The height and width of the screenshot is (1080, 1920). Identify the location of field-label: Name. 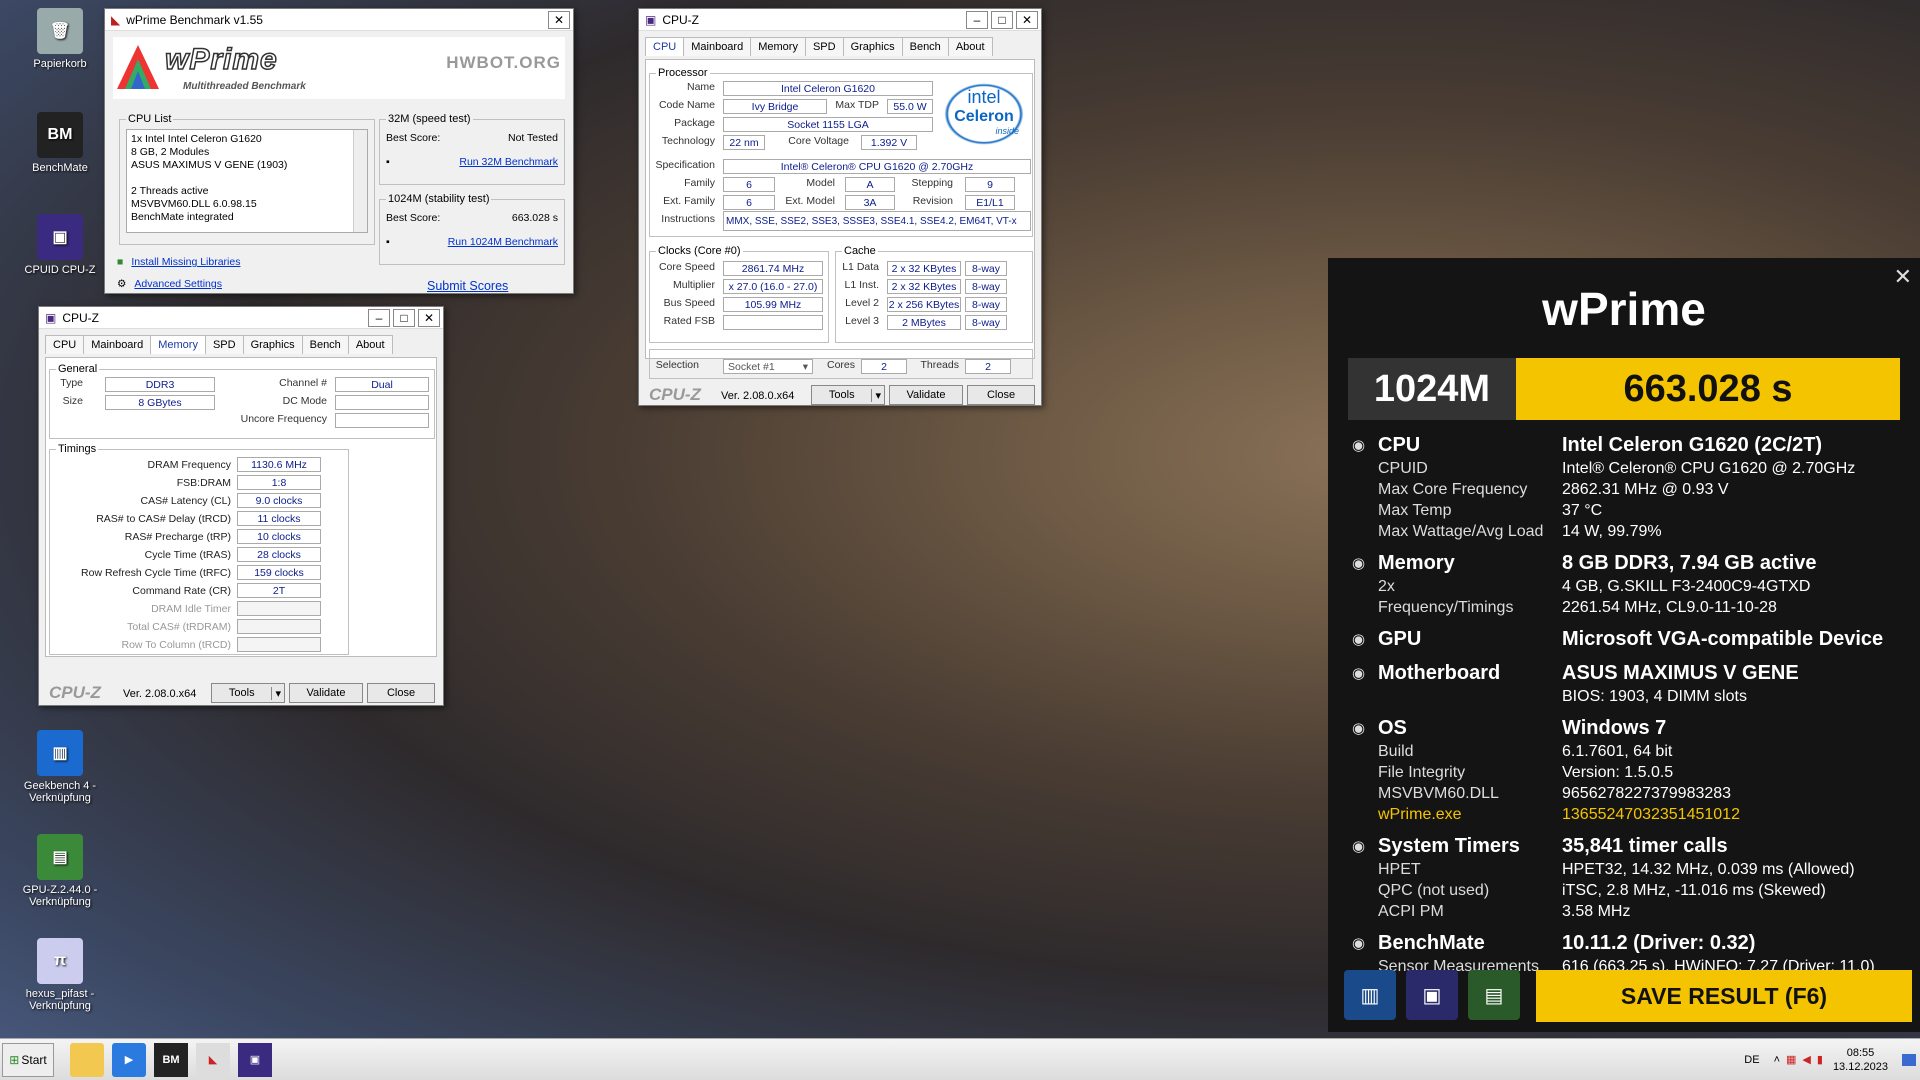
(700, 87).